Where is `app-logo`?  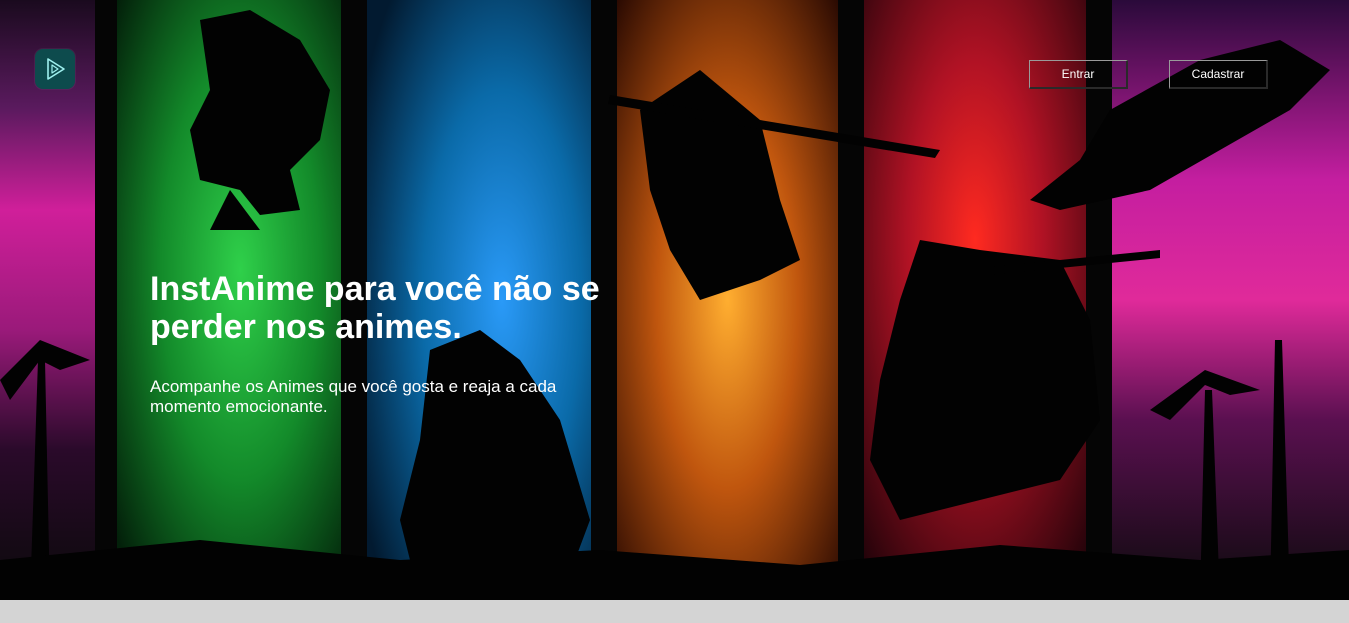
app-logo is located at coordinates (55, 69).